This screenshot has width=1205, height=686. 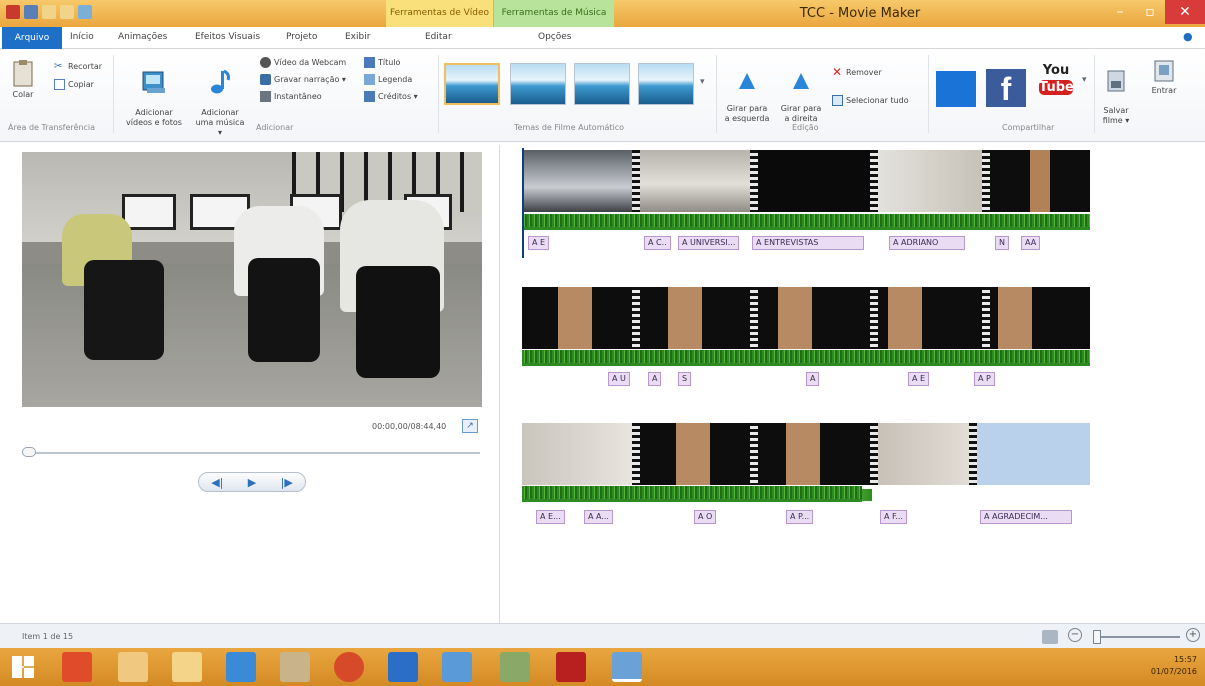 What do you see at coordinates (287, 482) in the screenshot?
I see `next-frame-button: |▶` at bounding box center [287, 482].